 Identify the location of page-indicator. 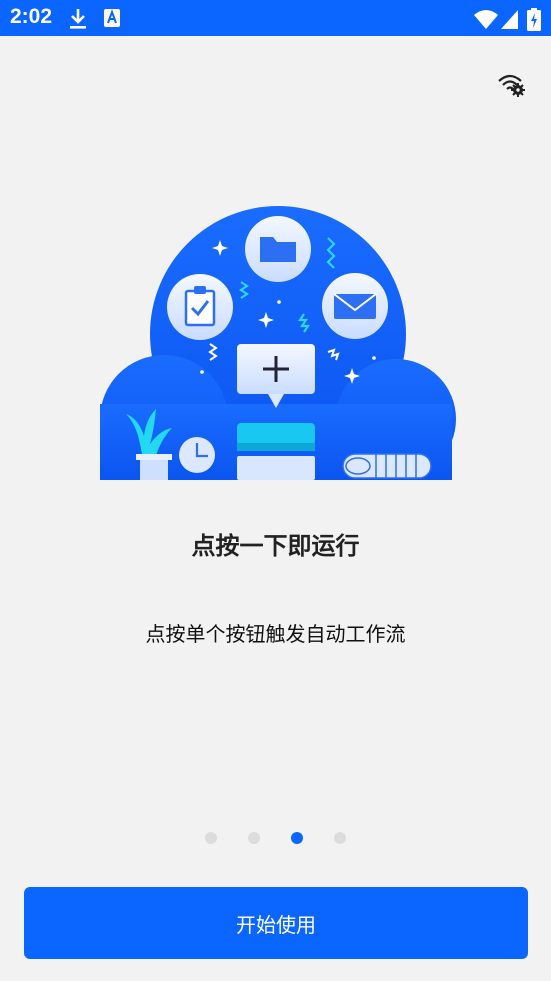
(275, 839).